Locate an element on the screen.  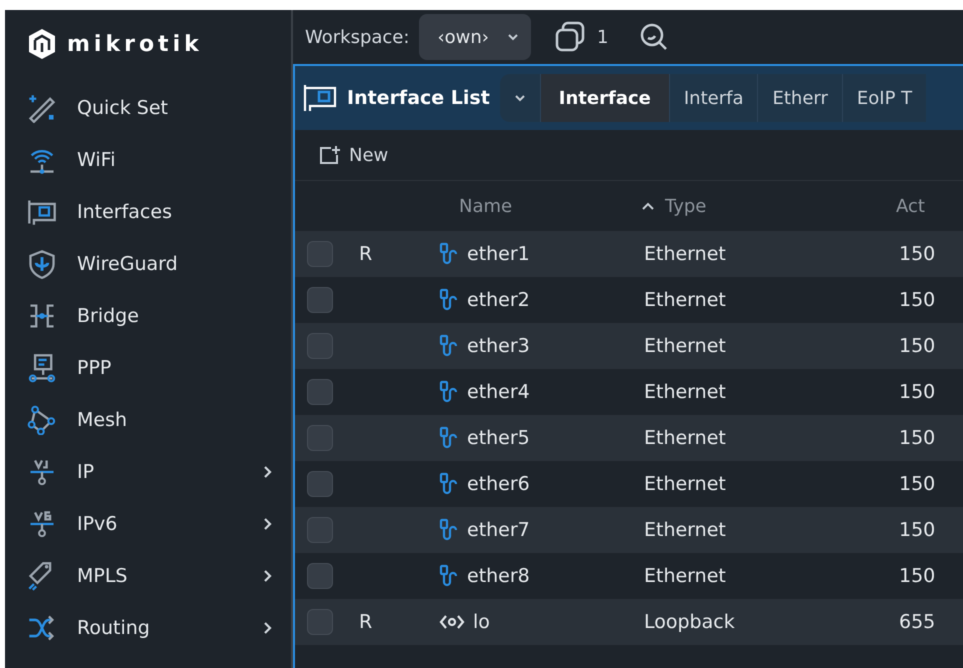
workspace-dropdown: ‹own› is located at coordinates (475, 37).